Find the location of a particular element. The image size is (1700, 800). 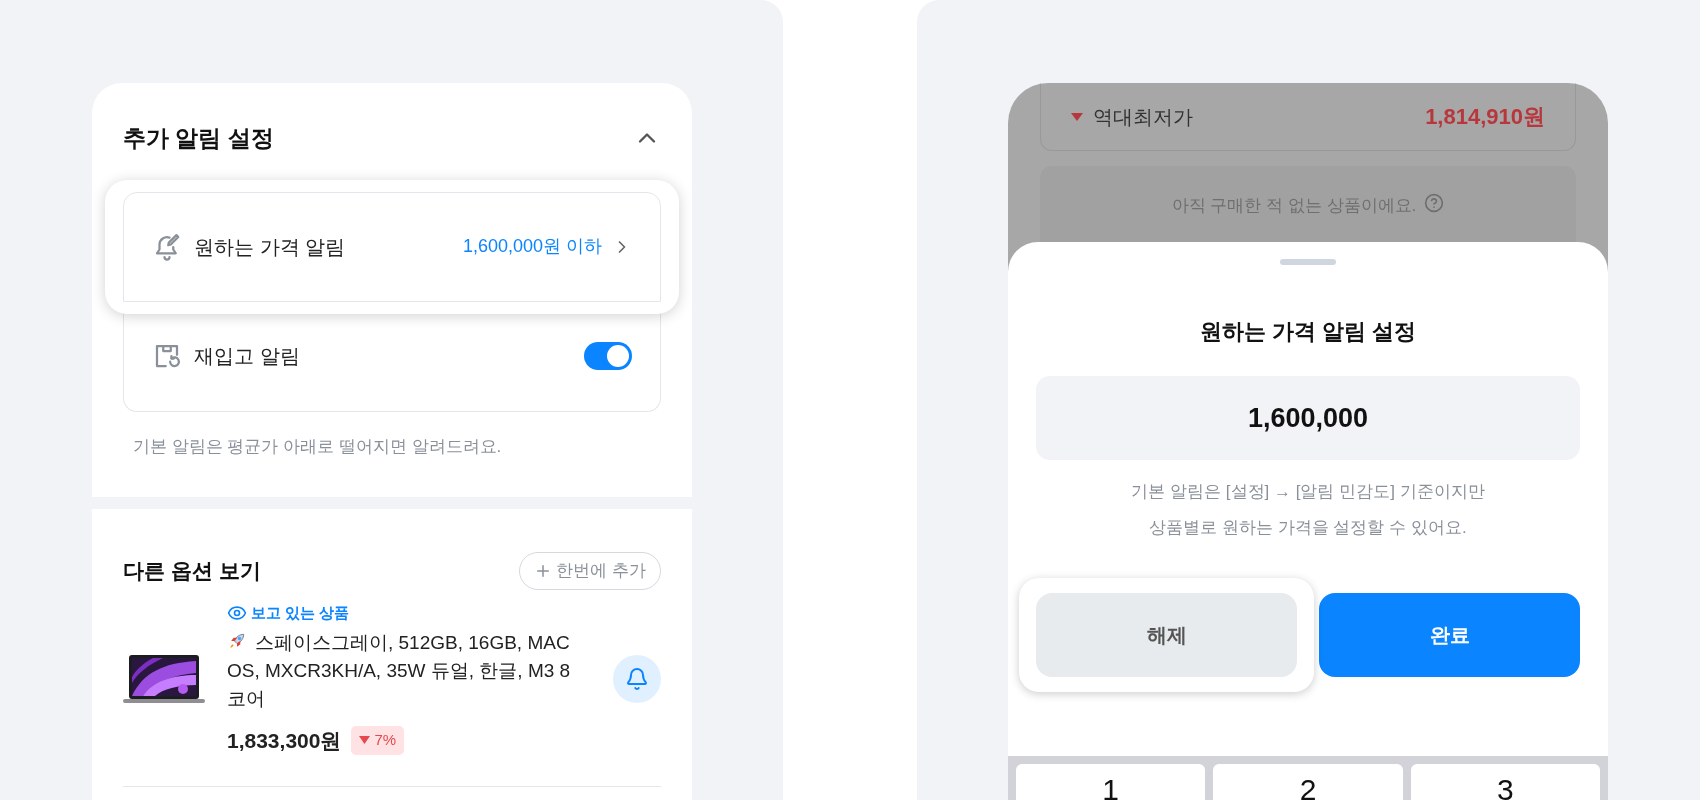

clear-button: 해제 is located at coordinates (1166, 635).